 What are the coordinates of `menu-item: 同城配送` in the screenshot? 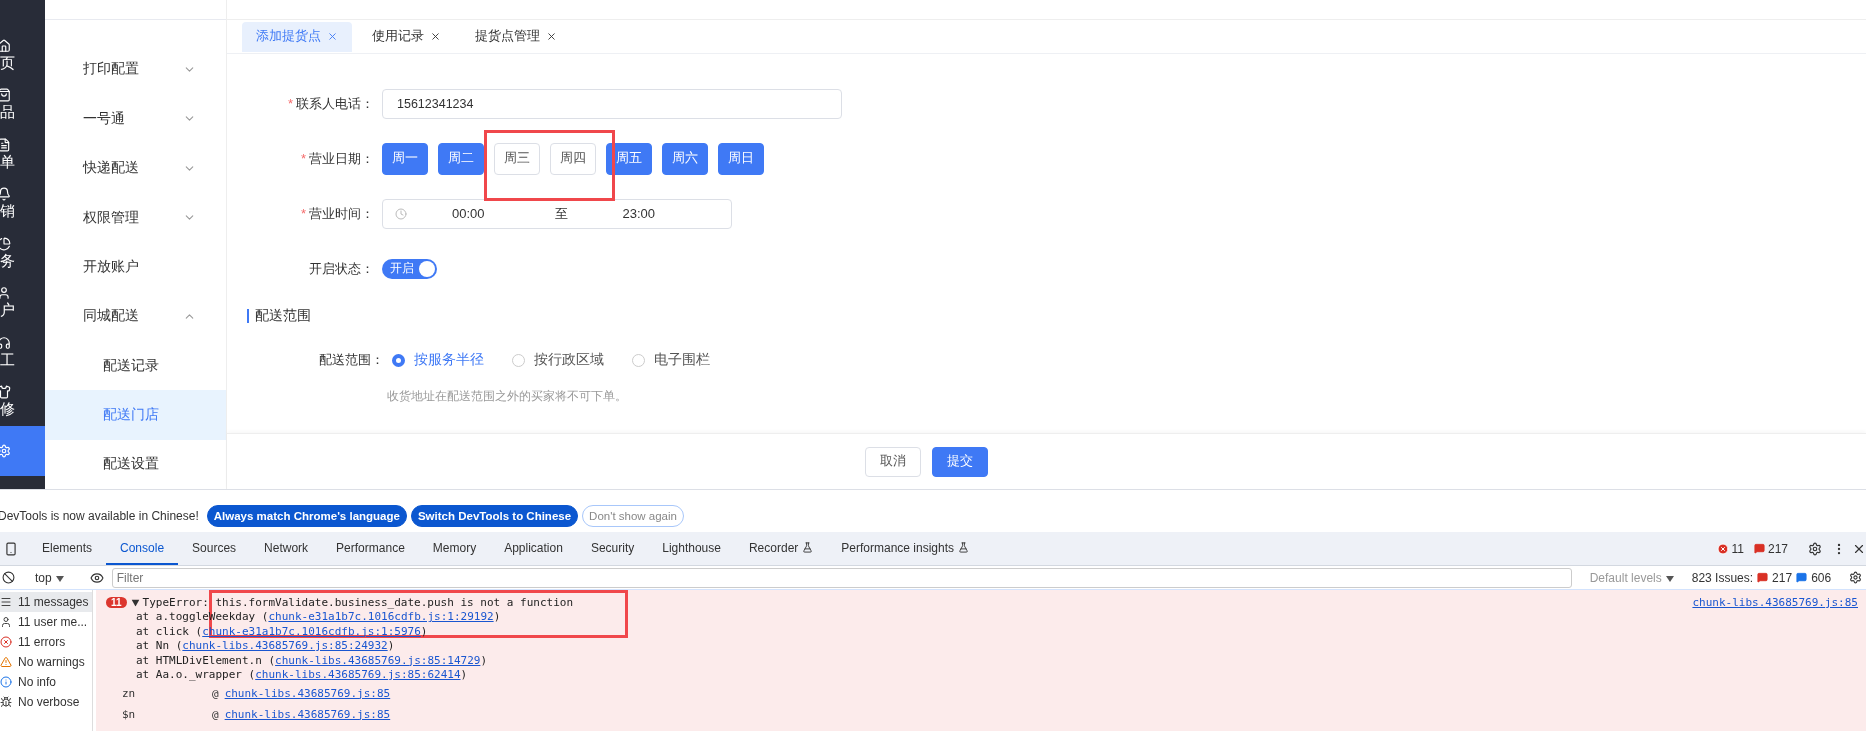 It's located at (135, 316).